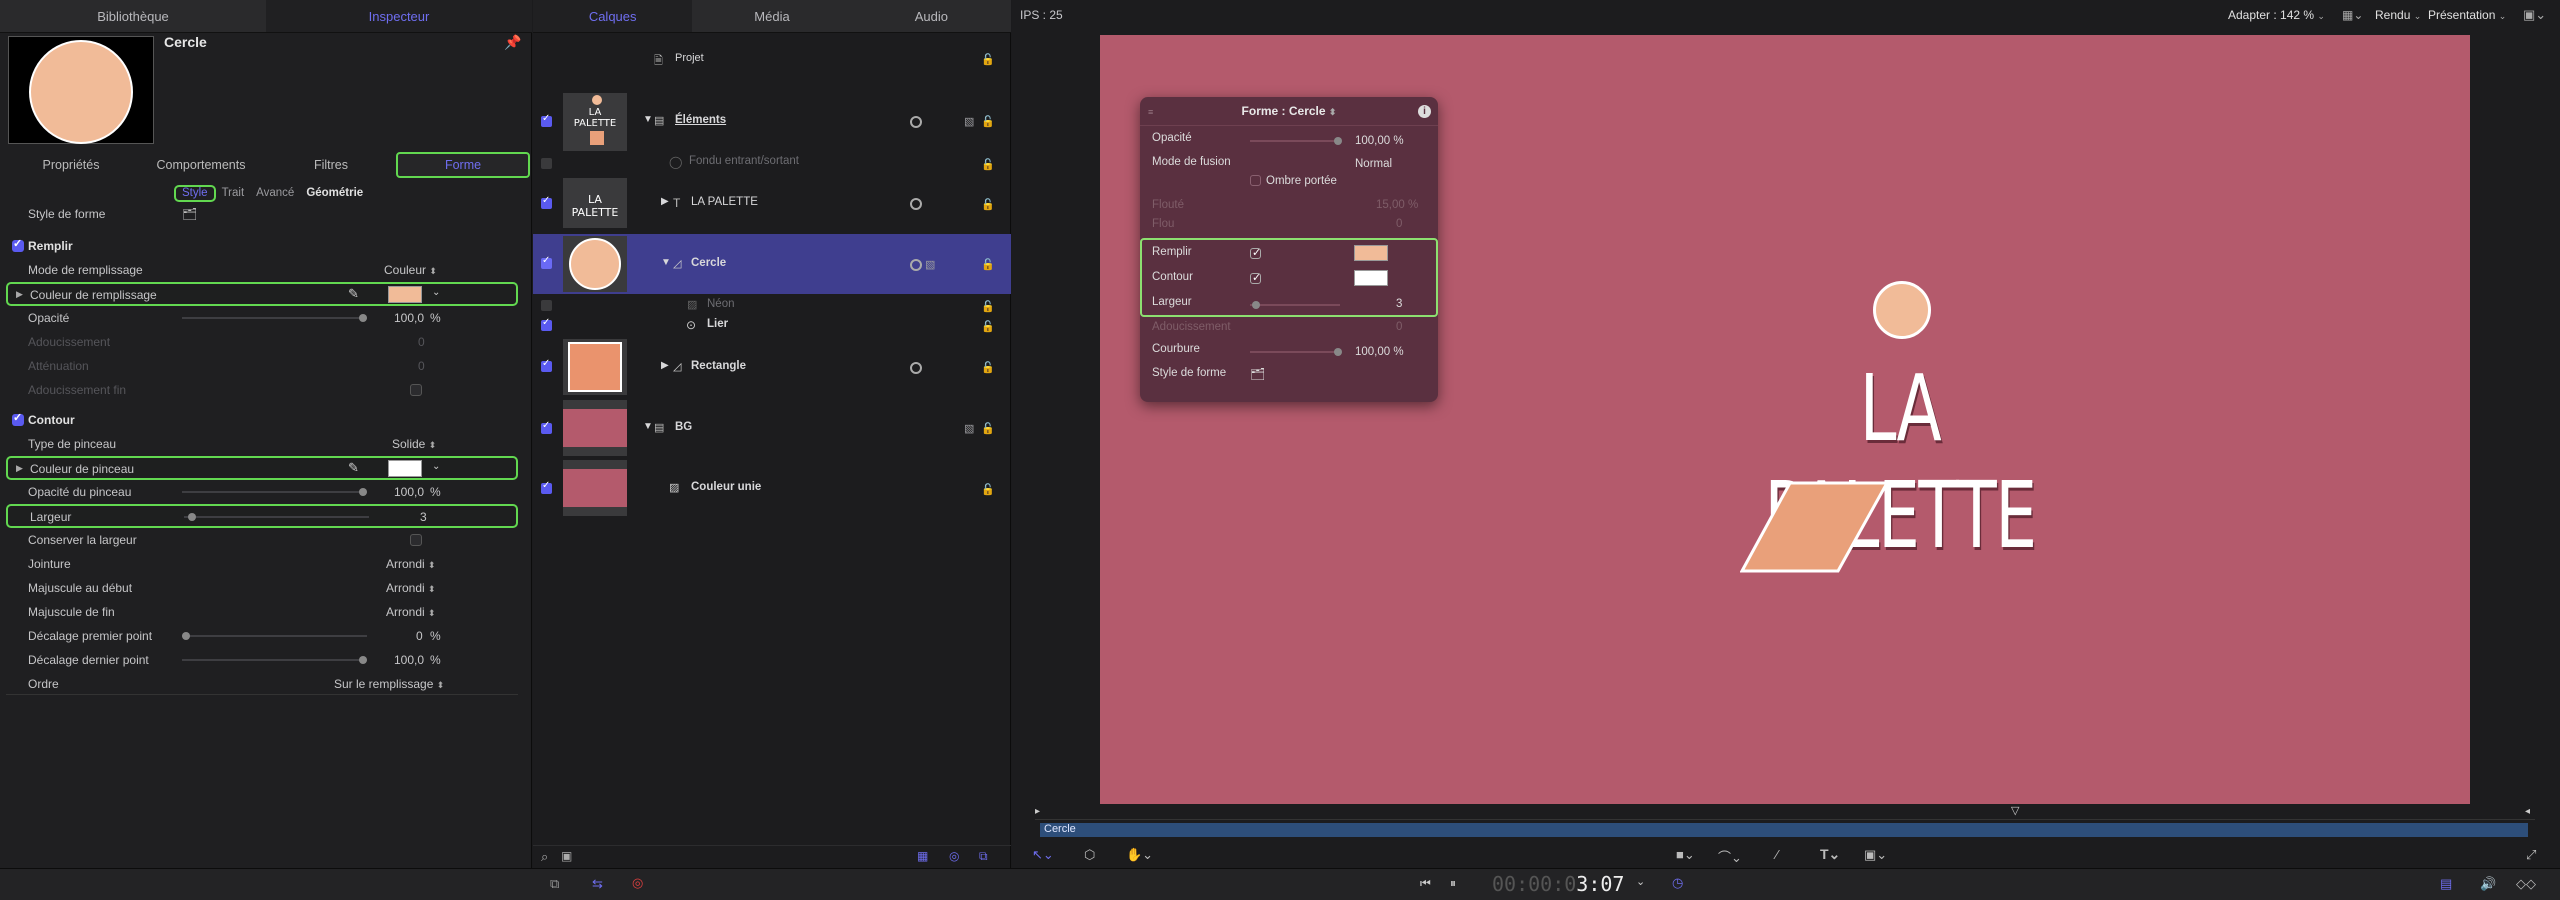  What do you see at coordinates (274, 492) in the screenshot?
I see `brush-opacity-slider` at bounding box center [274, 492].